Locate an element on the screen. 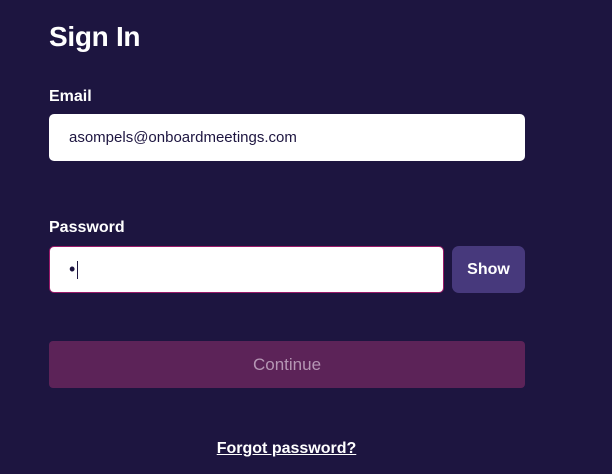 This screenshot has height=474, width=612. continue-button: Continue is located at coordinates (287, 364).